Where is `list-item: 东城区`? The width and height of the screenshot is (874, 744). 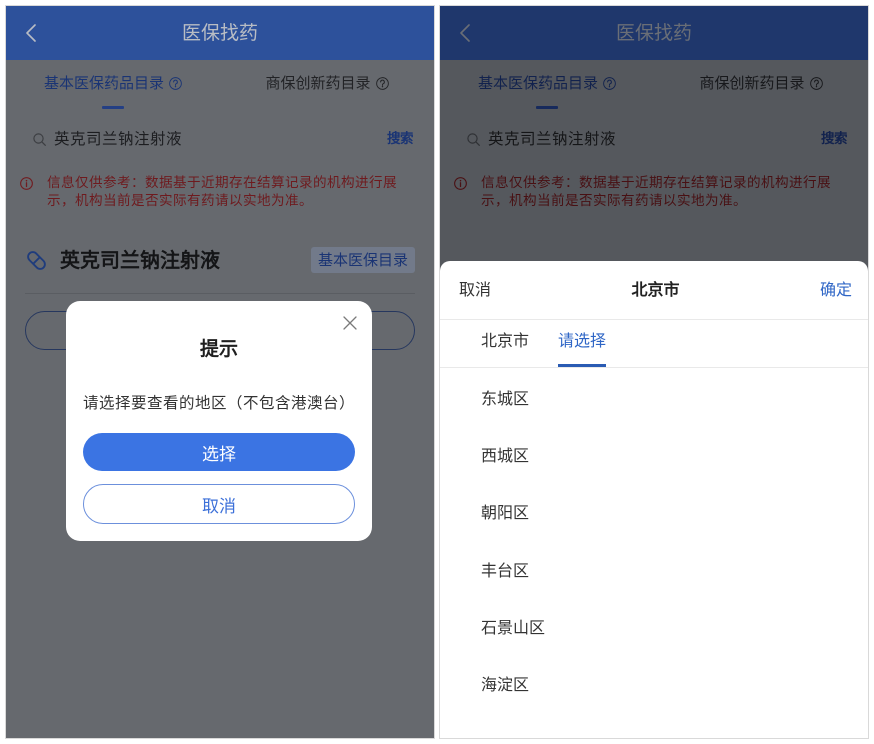 list-item: 东城区 is located at coordinates (654, 397).